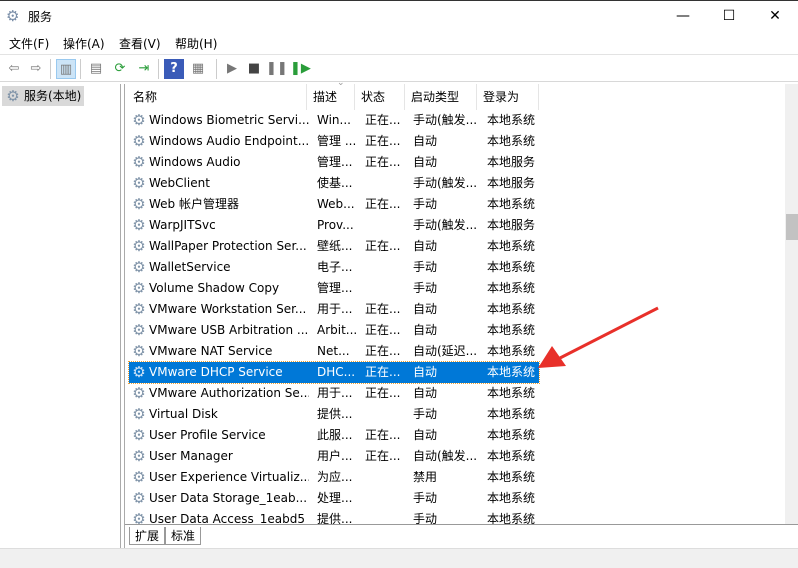  Describe the element at coordinates (399, 558) in the screenshot. I see `status-bar` at that location.